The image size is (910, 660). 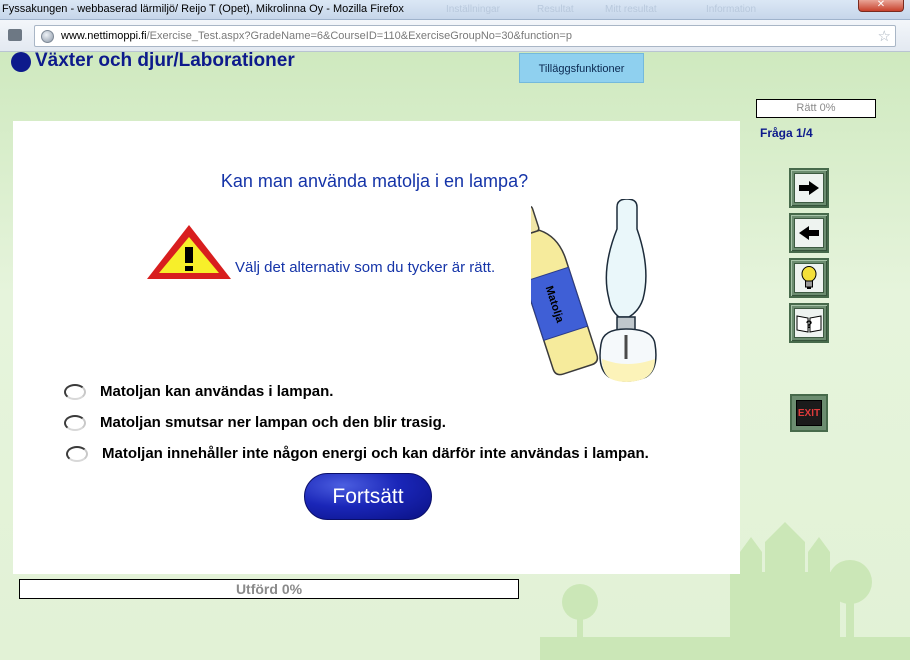 What do you see at coordinates (786, 133) in the screenshot?
I see `question-counter: Fråga 1/4` at bounding box center [786, 133].